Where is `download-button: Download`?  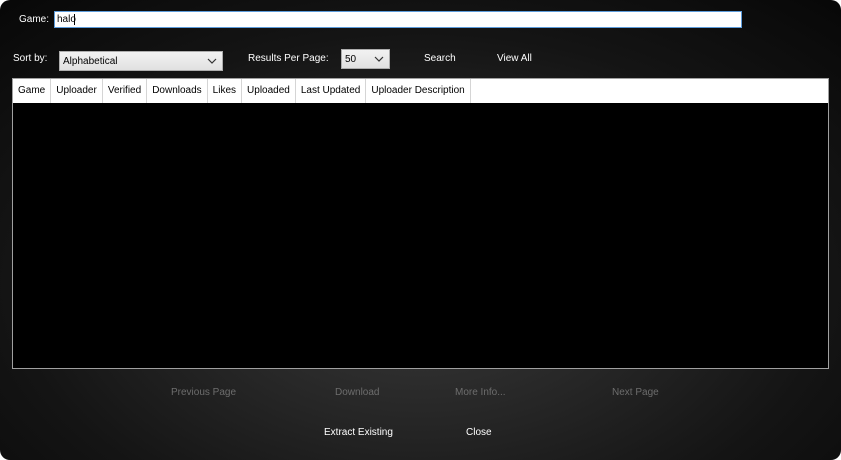
download-button: Download is located at coordinates (357, 393).